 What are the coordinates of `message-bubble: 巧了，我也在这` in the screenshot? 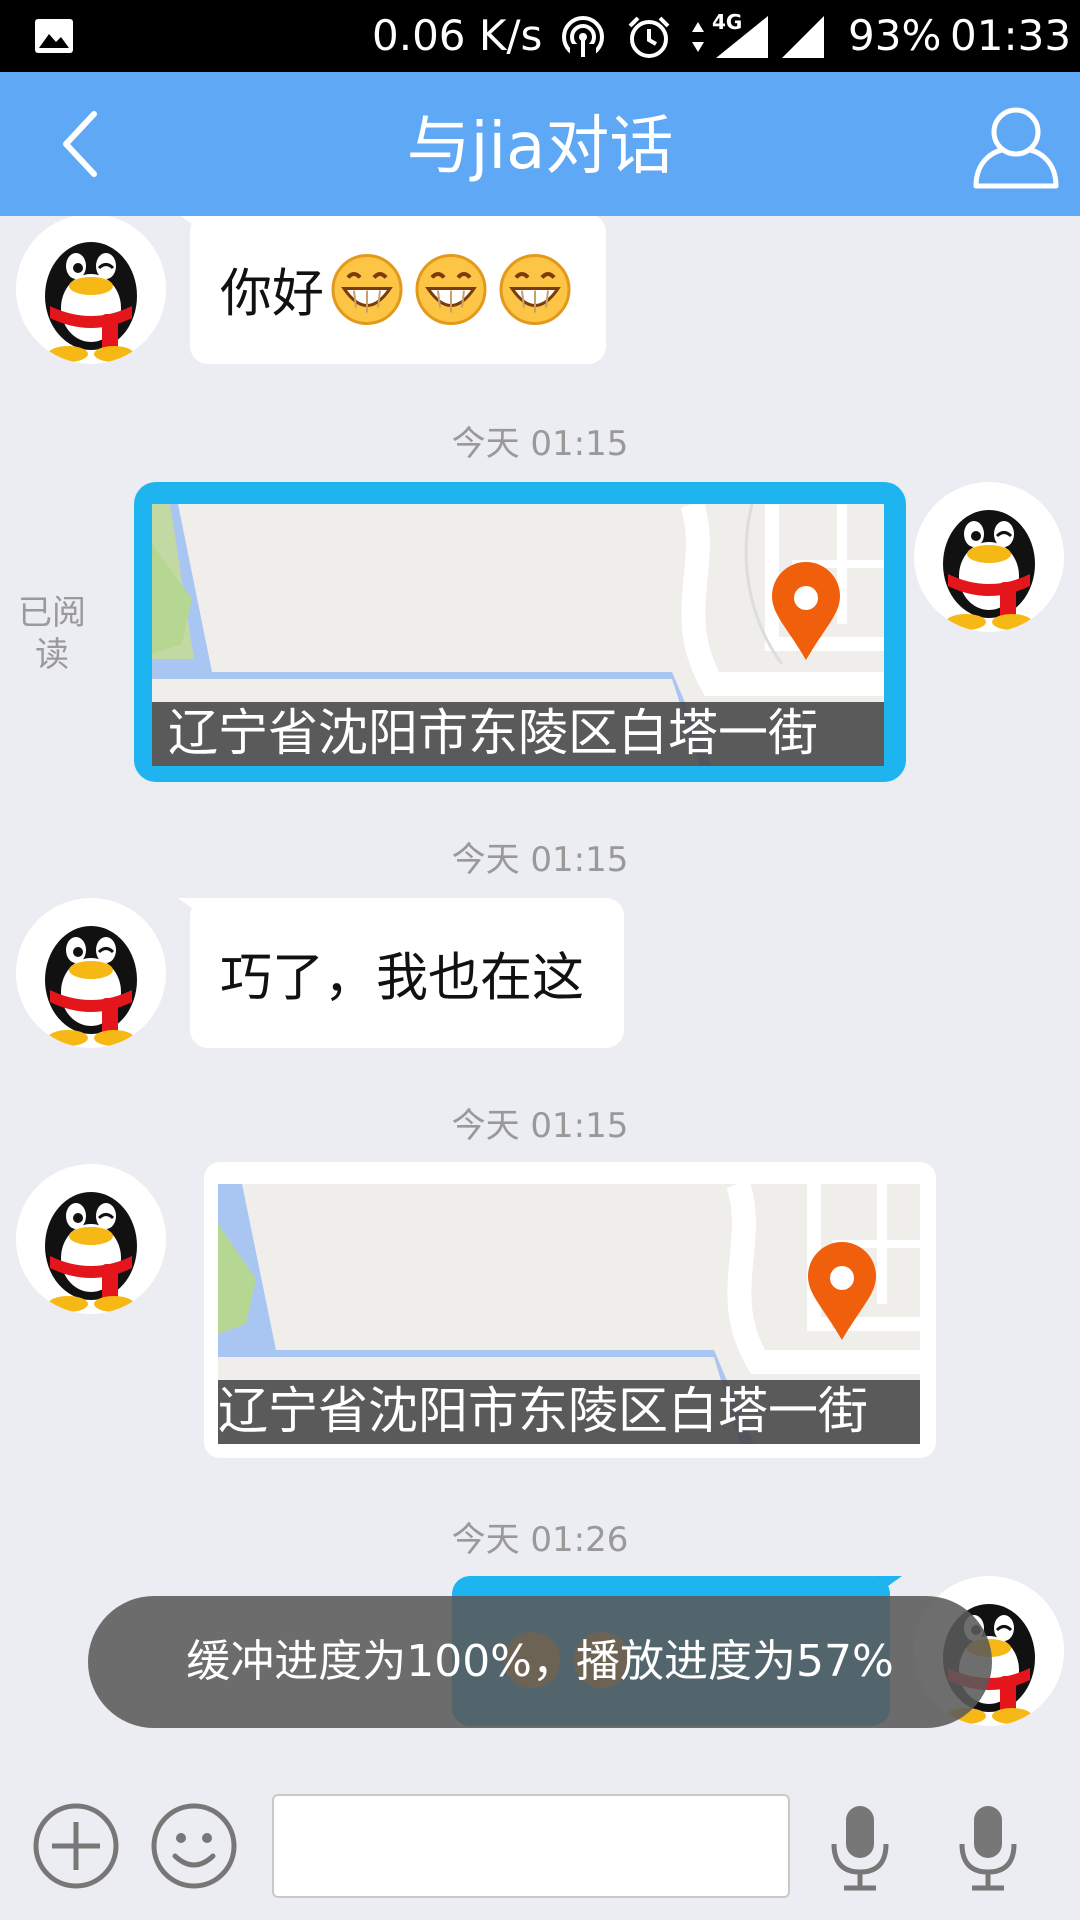 It's located at (401, 973).